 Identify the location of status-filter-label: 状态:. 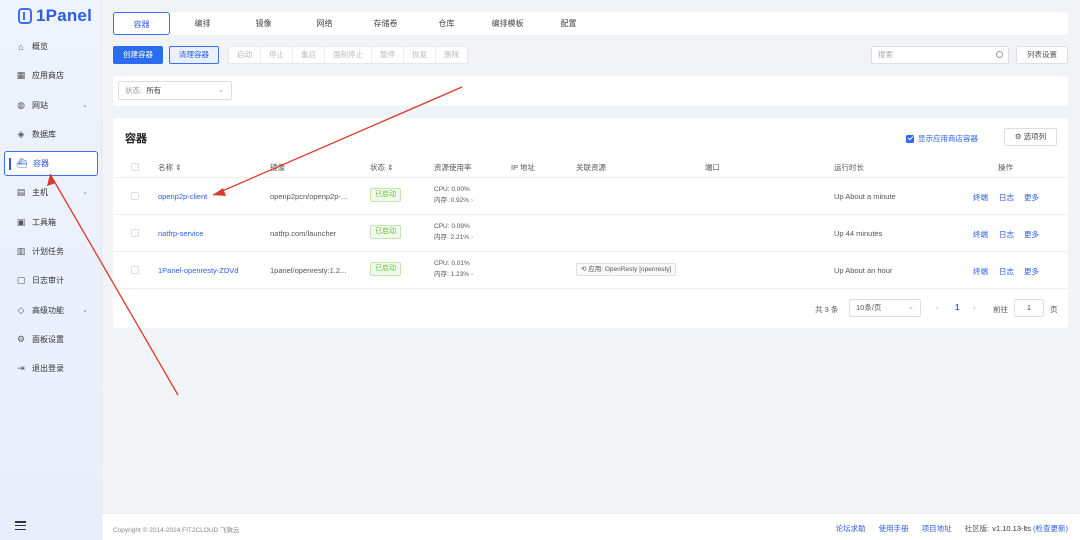
(134, 90).